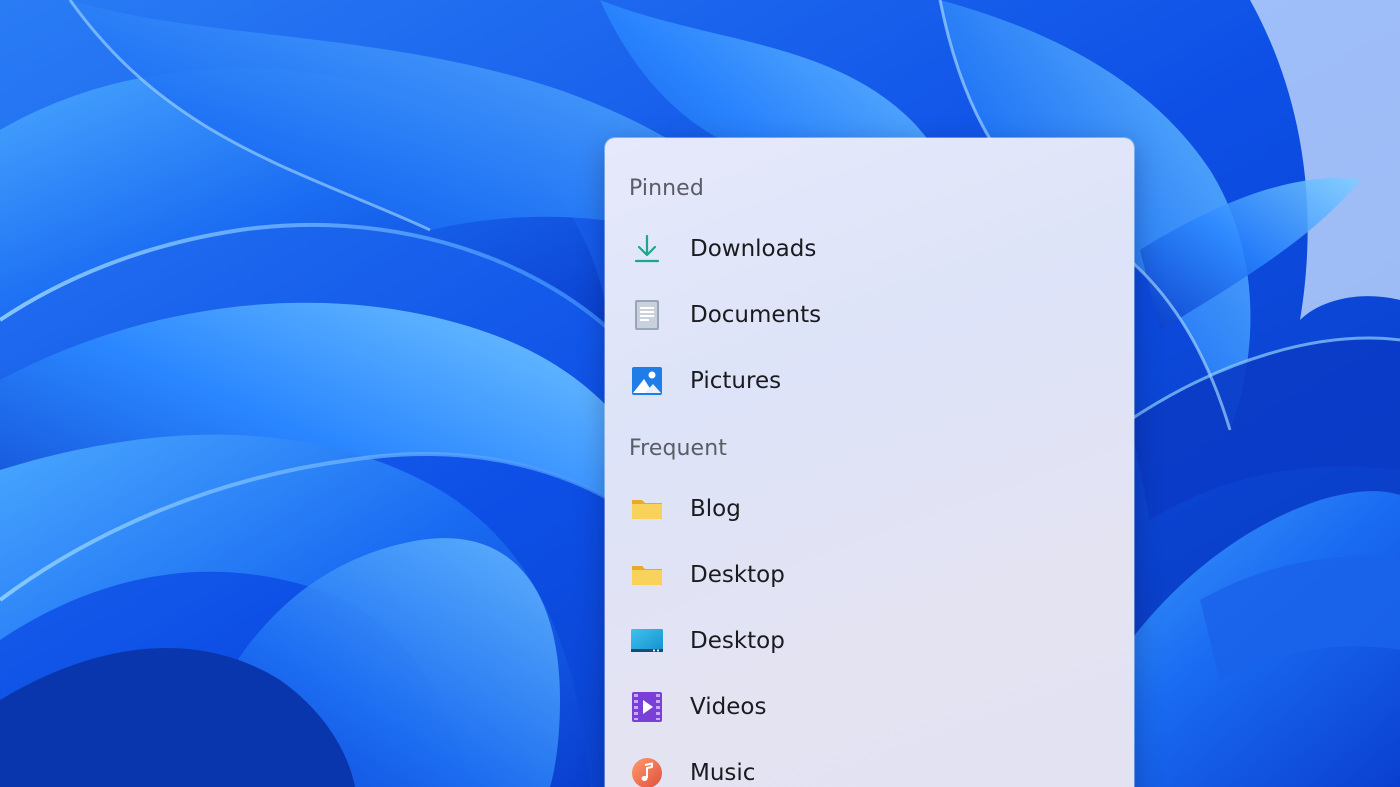  What do you see at coordinates (753, 249) in the screenshot?
I see `jump-item-label: Downloads` at bounding box center [753, 249].